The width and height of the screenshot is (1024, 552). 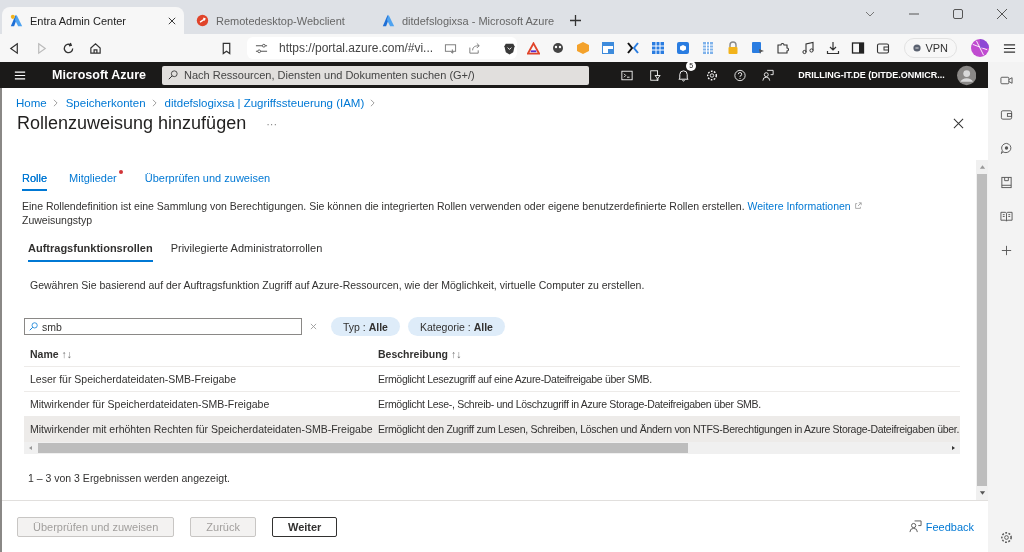 I want to click on role-type-tab: Auftragsfunktionsrollen, so click(x=90, y=252).